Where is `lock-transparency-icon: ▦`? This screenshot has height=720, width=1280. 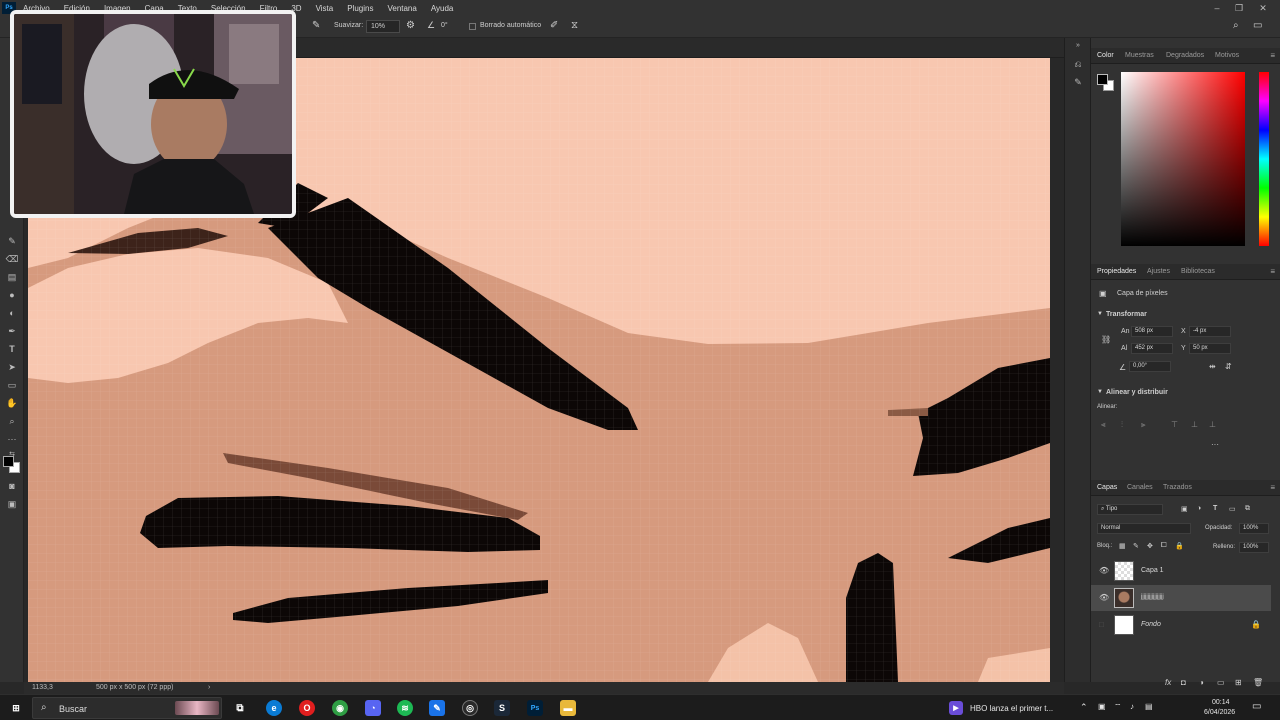 lock-transparency-icon: ▦ is located at coordinates (1122, 546).